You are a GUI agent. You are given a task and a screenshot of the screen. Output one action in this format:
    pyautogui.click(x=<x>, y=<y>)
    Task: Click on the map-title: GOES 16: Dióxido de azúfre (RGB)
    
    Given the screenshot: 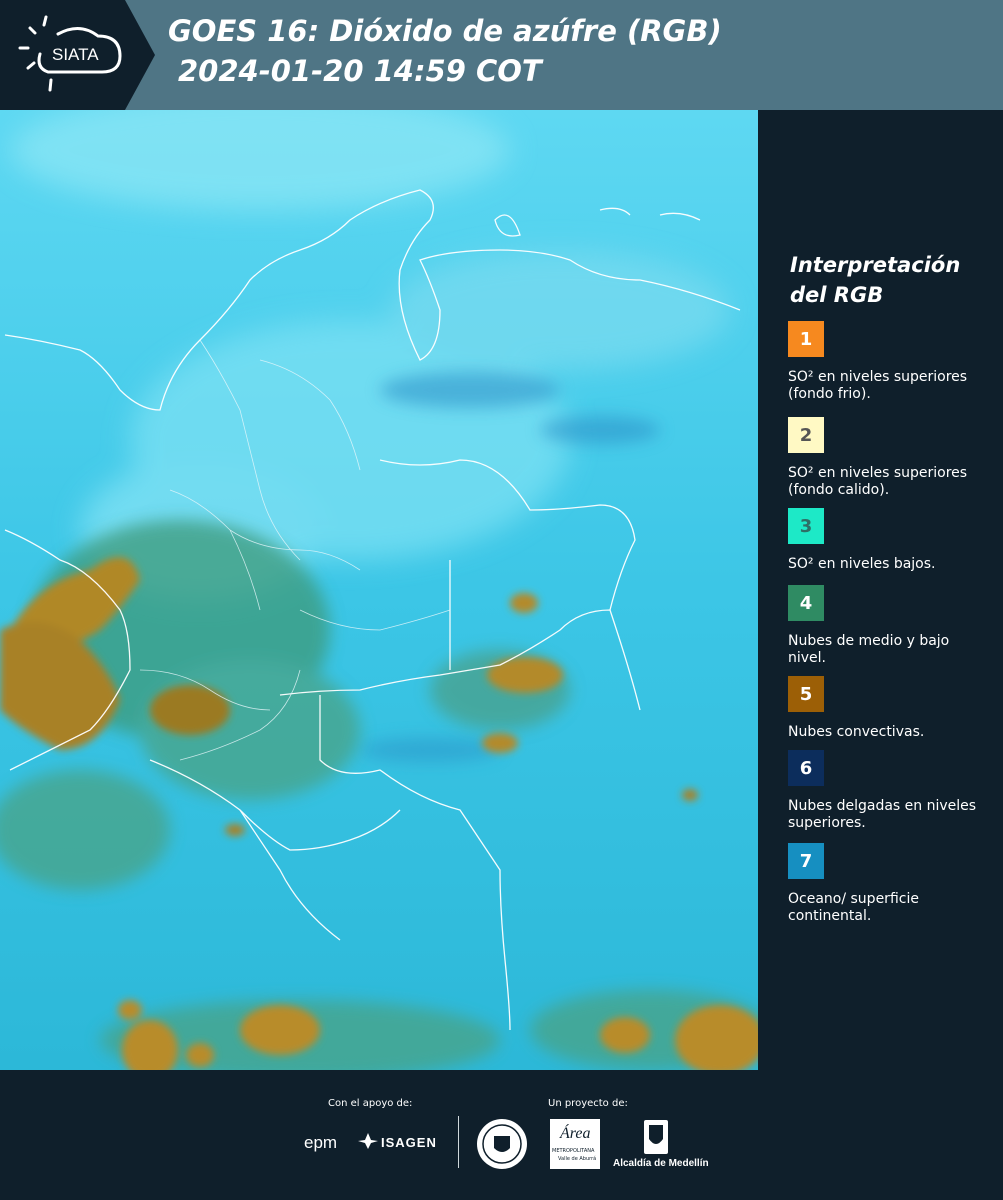 What is the action you would take?
    pyautogui.click(x=445, y=31)
    